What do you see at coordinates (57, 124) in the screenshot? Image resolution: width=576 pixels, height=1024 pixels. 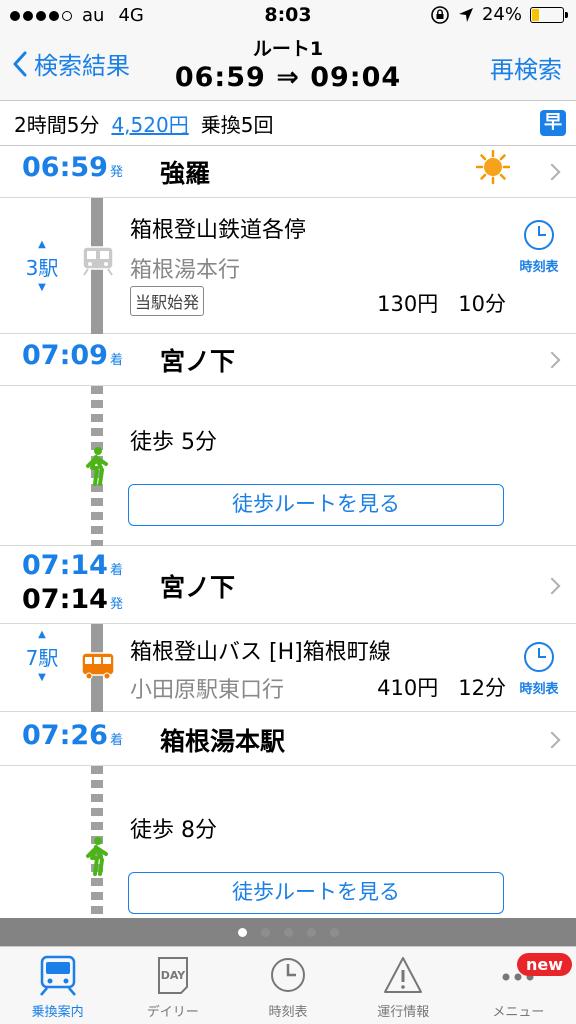 I see `total-duration: 2時間5分` at bounding box center [57, 124].